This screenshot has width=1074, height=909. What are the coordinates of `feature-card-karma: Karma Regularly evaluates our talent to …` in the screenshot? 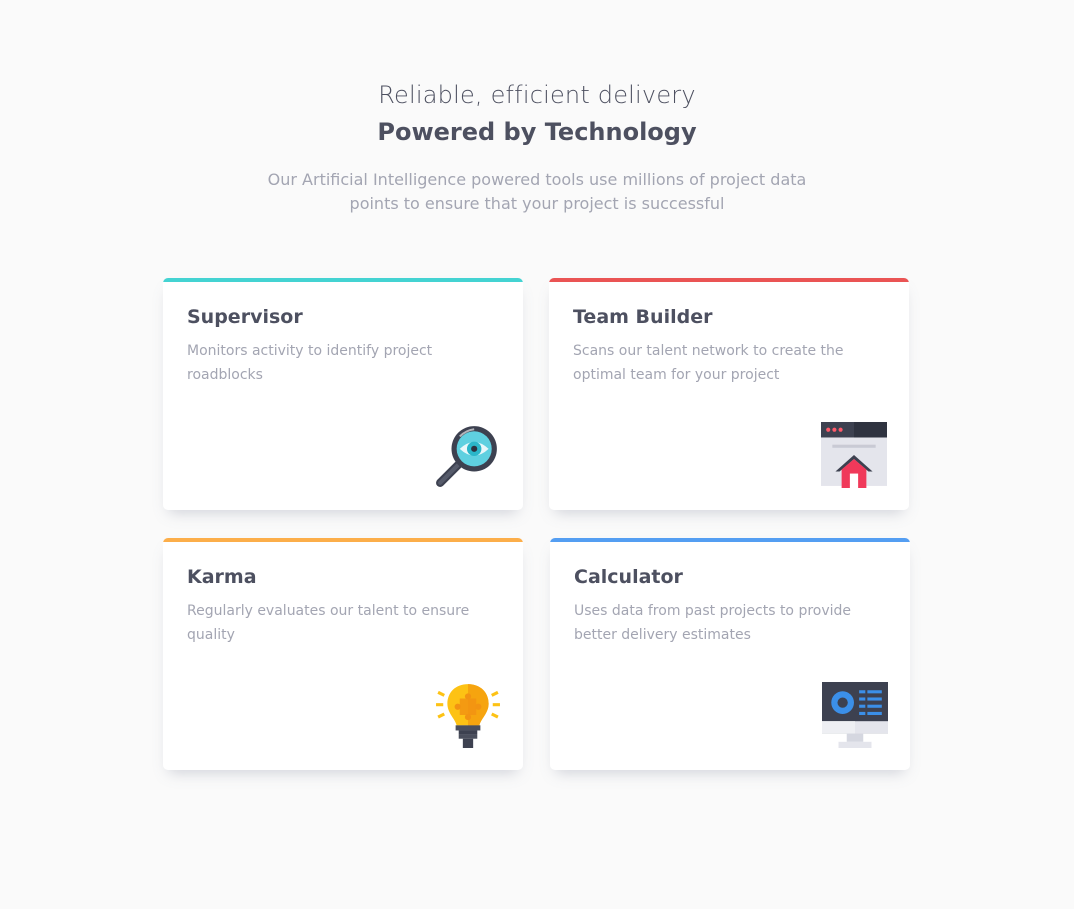 It's located at (343, 654).